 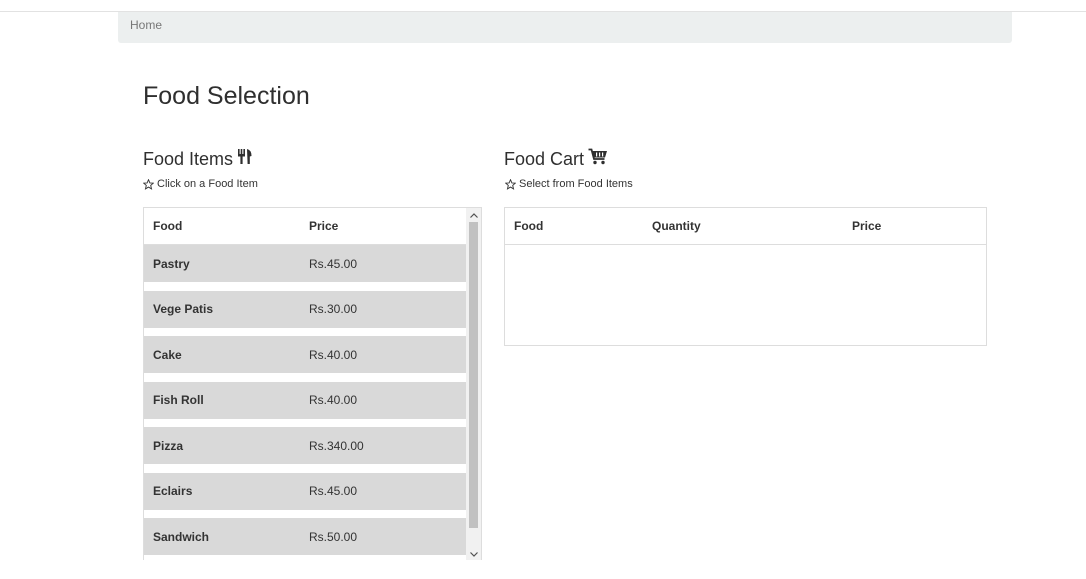 I want to click on food-item-name: Fish Roll, so click(x=178, y=400).